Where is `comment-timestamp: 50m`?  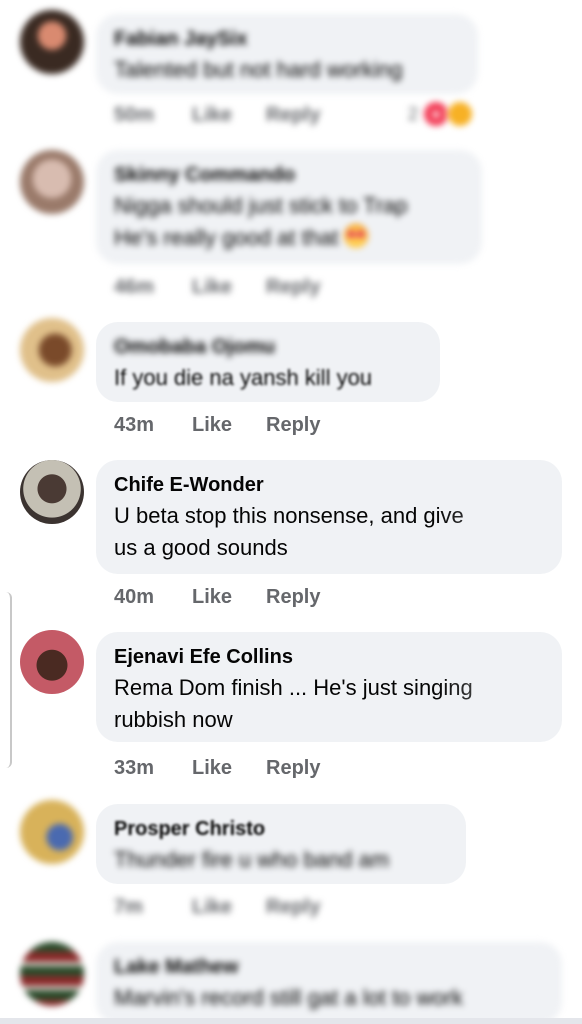
comment-timestamp: 50m is located at coordinates (134, 115).